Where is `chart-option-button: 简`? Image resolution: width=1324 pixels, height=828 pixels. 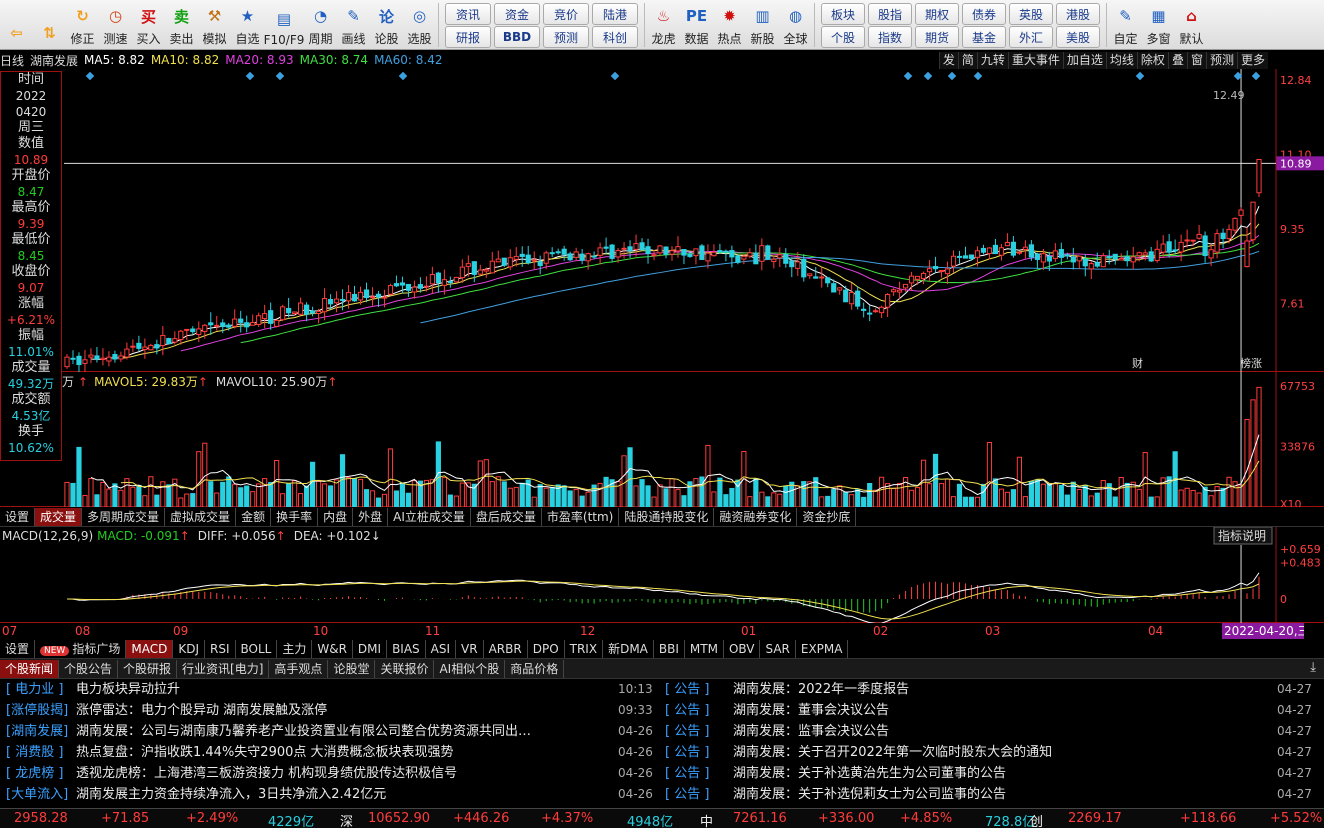 chart-option-button: 简 is located at coordinates (967, 60).